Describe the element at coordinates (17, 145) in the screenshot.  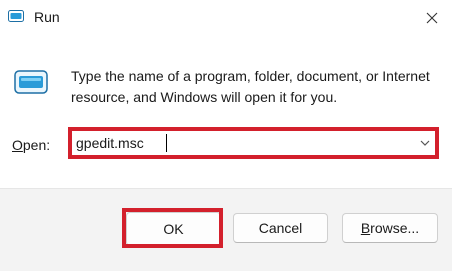
I see `open-label-accesskey: O` at that location.